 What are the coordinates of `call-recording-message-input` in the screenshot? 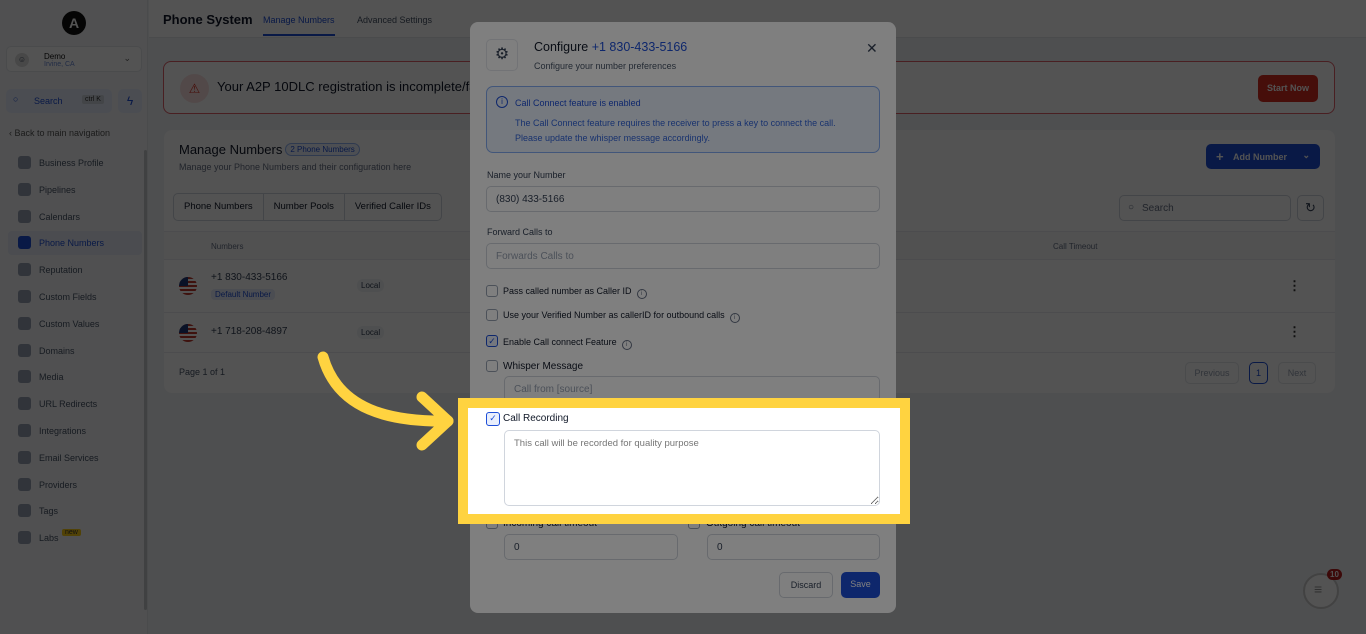 It's located at (692, 468).